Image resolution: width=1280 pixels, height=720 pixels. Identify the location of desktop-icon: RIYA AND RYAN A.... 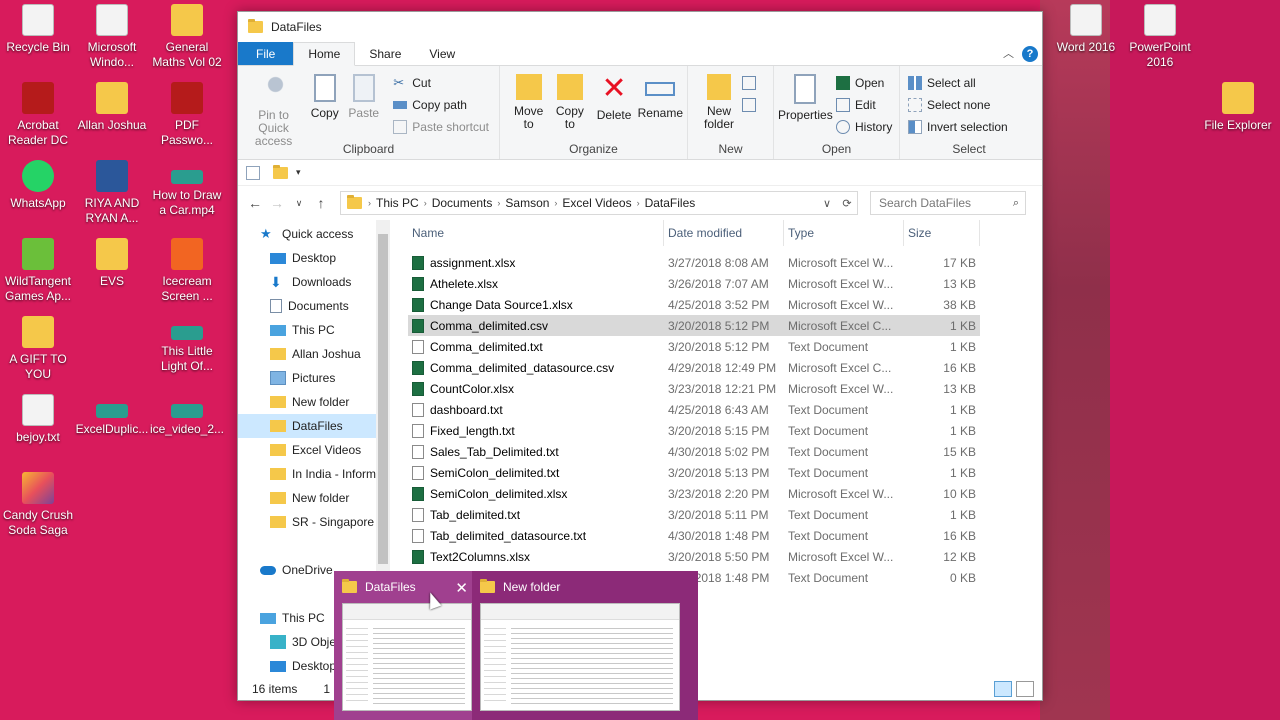
(112, 193).